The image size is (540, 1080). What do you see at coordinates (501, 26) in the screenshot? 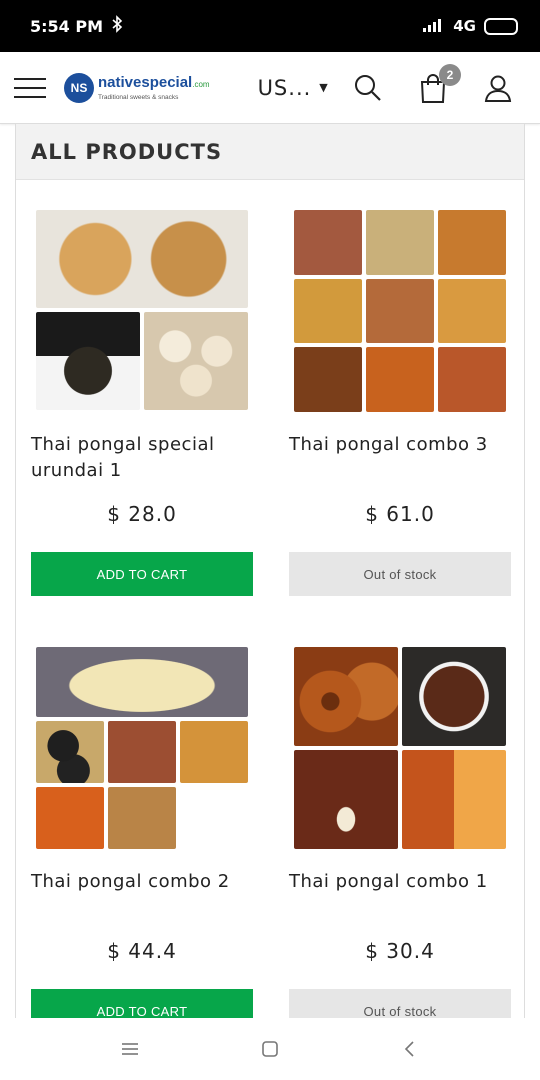
I see `battery-icon` at bounding box center [501, 26].